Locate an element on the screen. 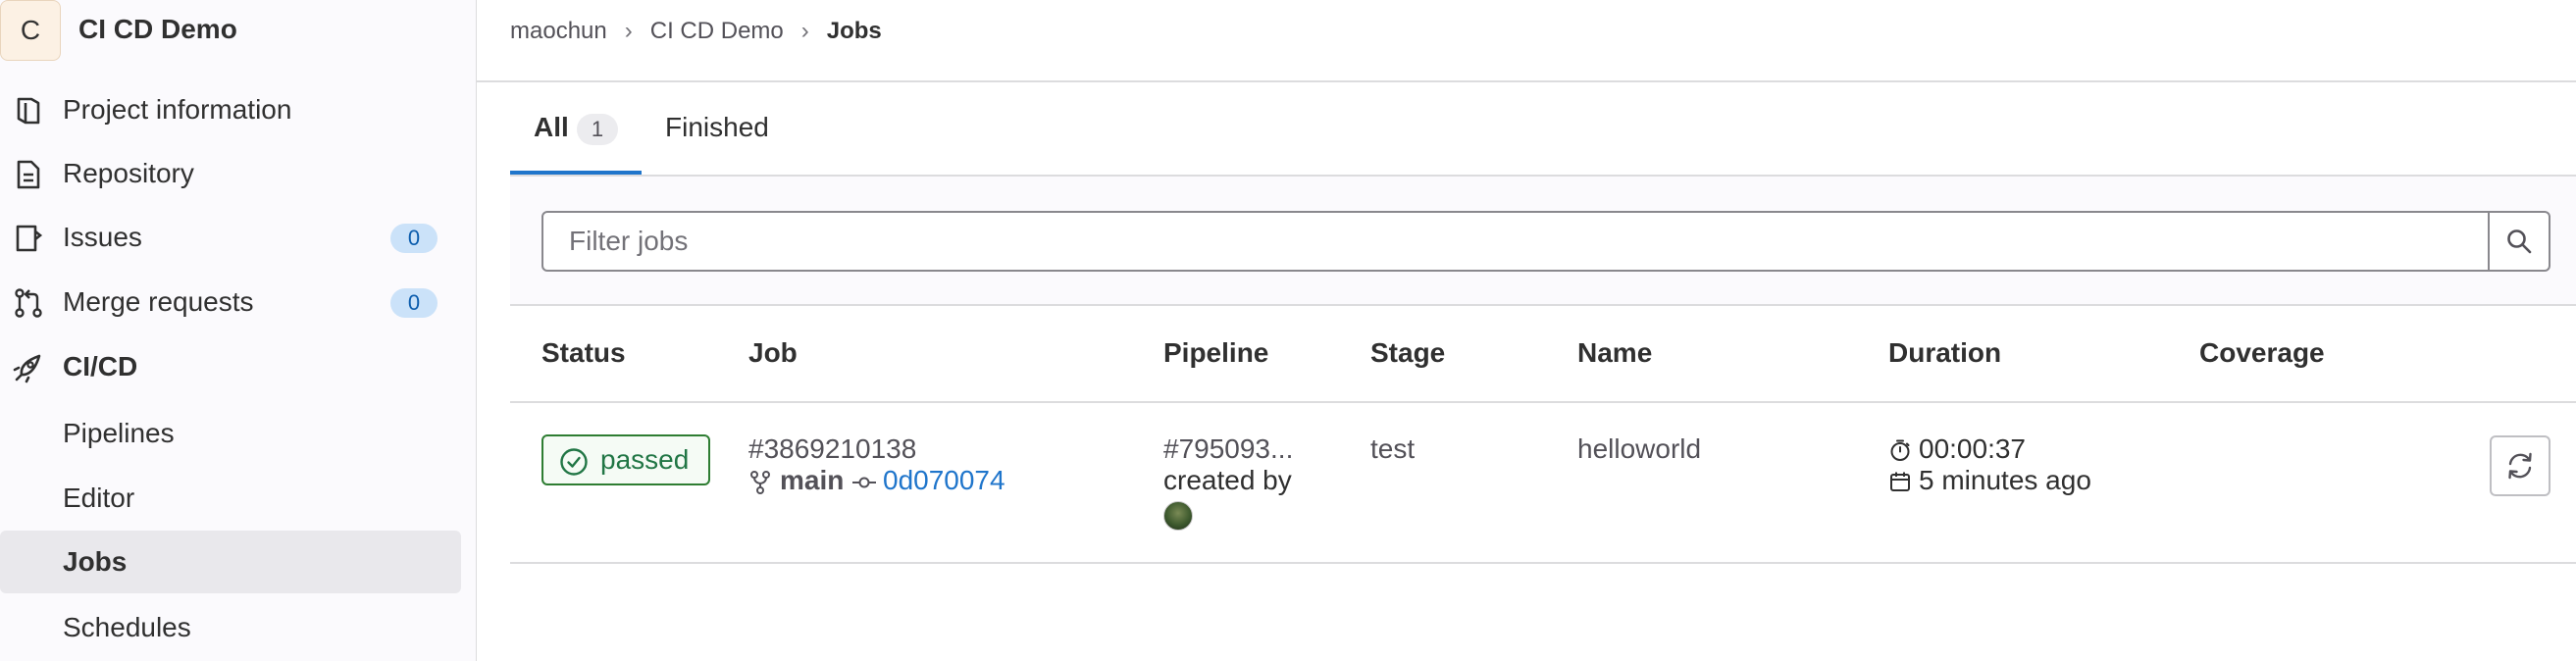 The width and height of the screenshot is (2576, 661). search-button is located at coordinates (2520, 241).